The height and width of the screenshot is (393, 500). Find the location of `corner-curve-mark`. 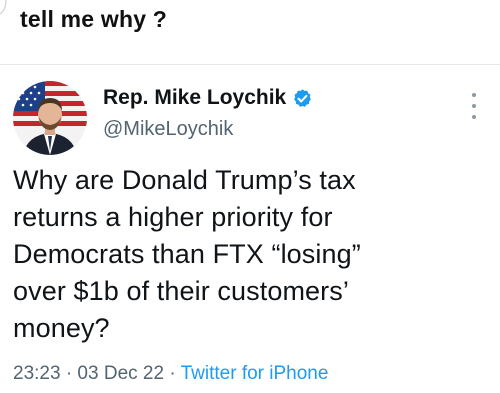

corner-curve-mark is located at coordinates (3, 7).